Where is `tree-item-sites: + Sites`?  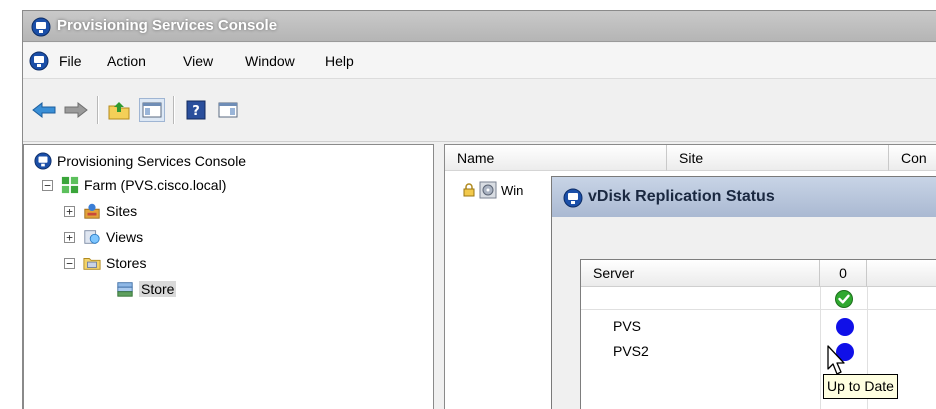 tree-item-sites: + Sites is located at coordinates (100, 211).